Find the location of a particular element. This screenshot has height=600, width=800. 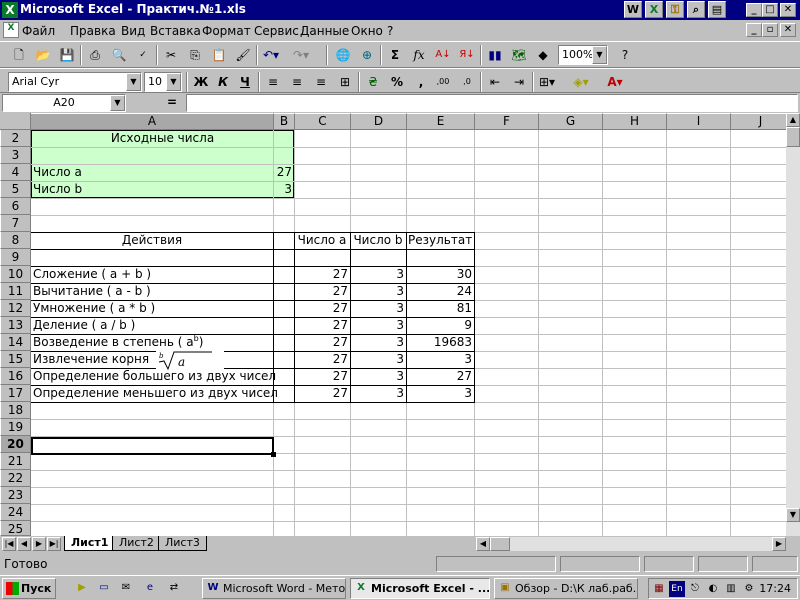

sort-asc-icon: A↓ is located at coordinates (443, 55).